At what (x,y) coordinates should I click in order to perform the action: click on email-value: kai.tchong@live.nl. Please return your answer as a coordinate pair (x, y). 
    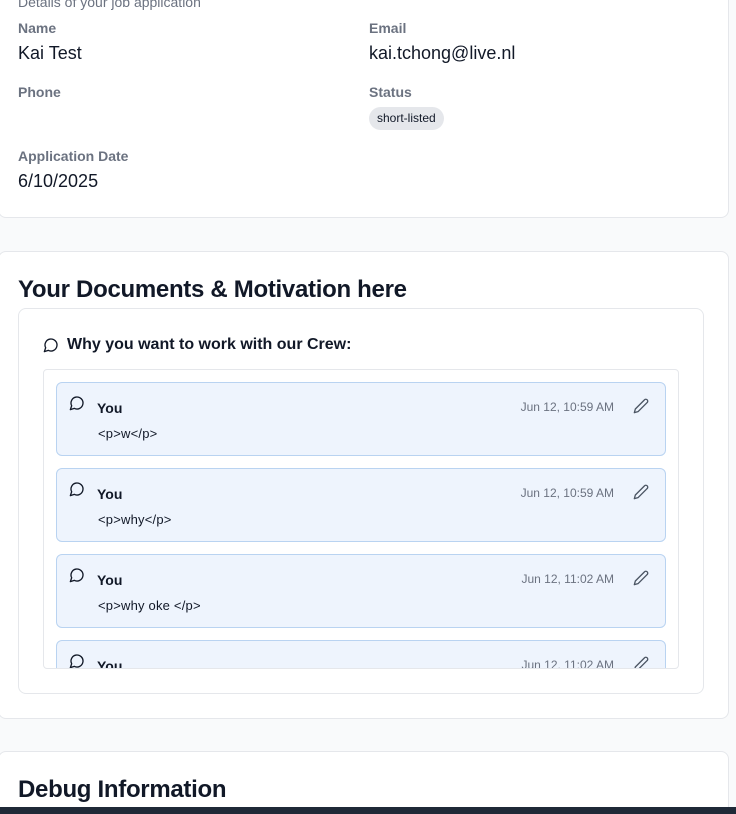
    Looking at the image, I should click on (442, 53).